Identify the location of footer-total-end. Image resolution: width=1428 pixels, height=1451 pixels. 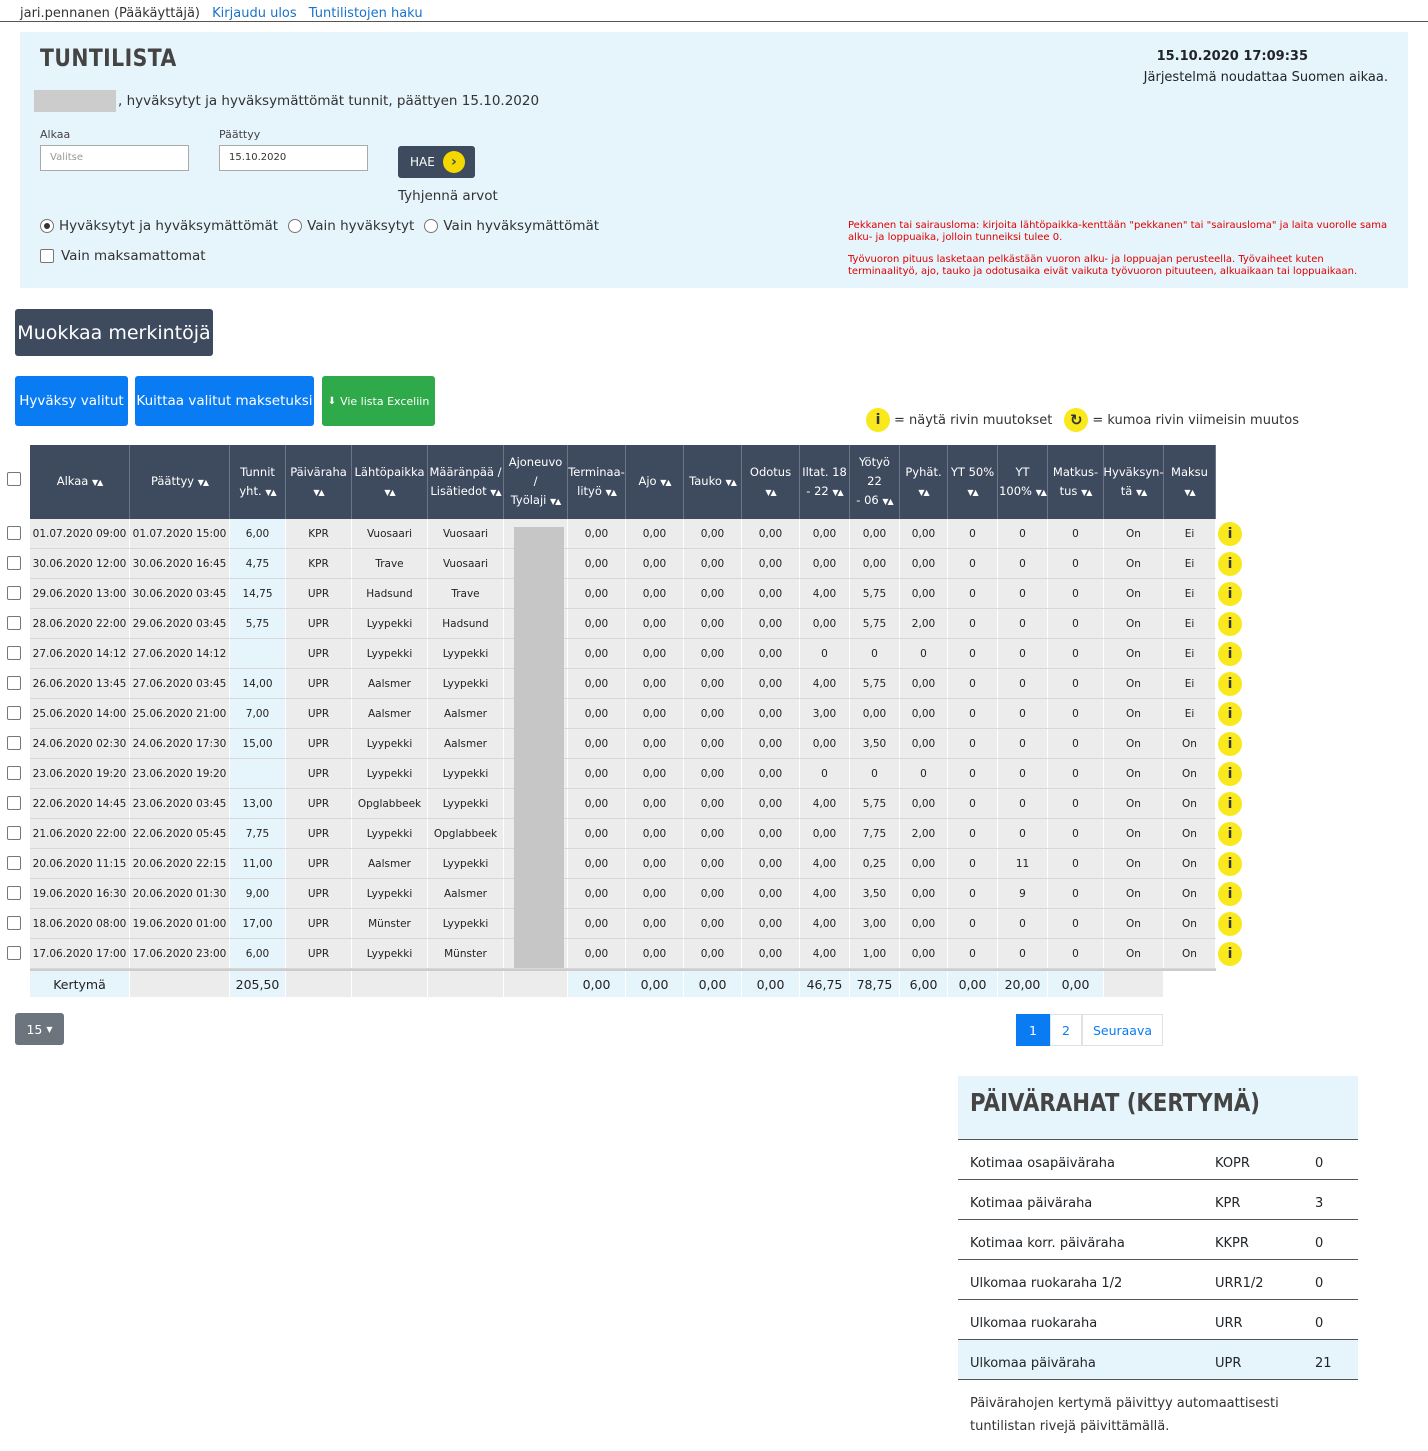
(180, 984).